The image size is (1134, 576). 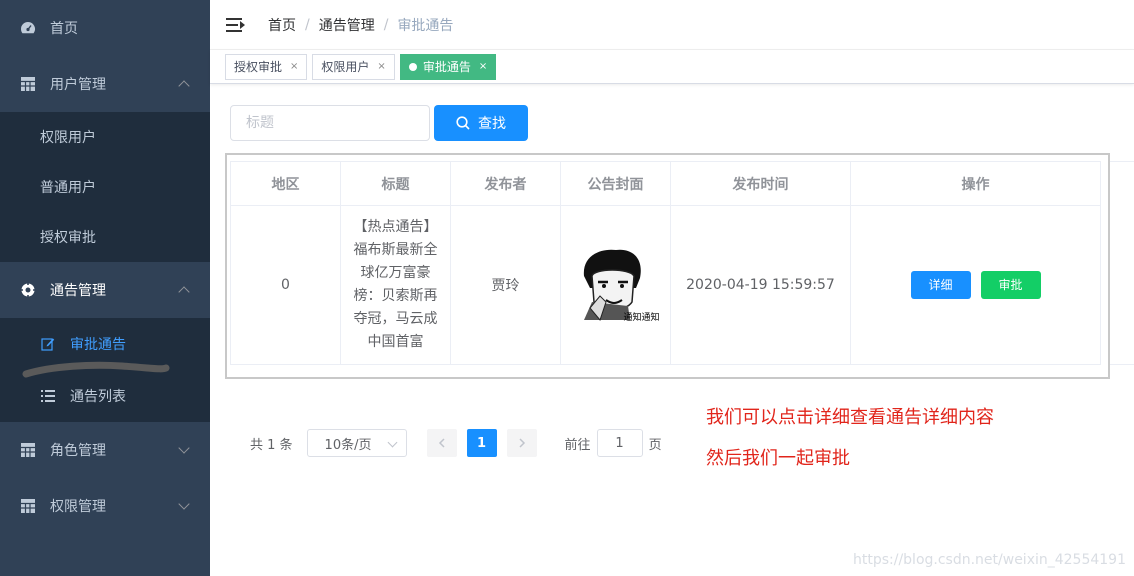 I want to click on breadcrumb: 首页 / 通告管理 / 审批通告, so click(x=360, y=25).